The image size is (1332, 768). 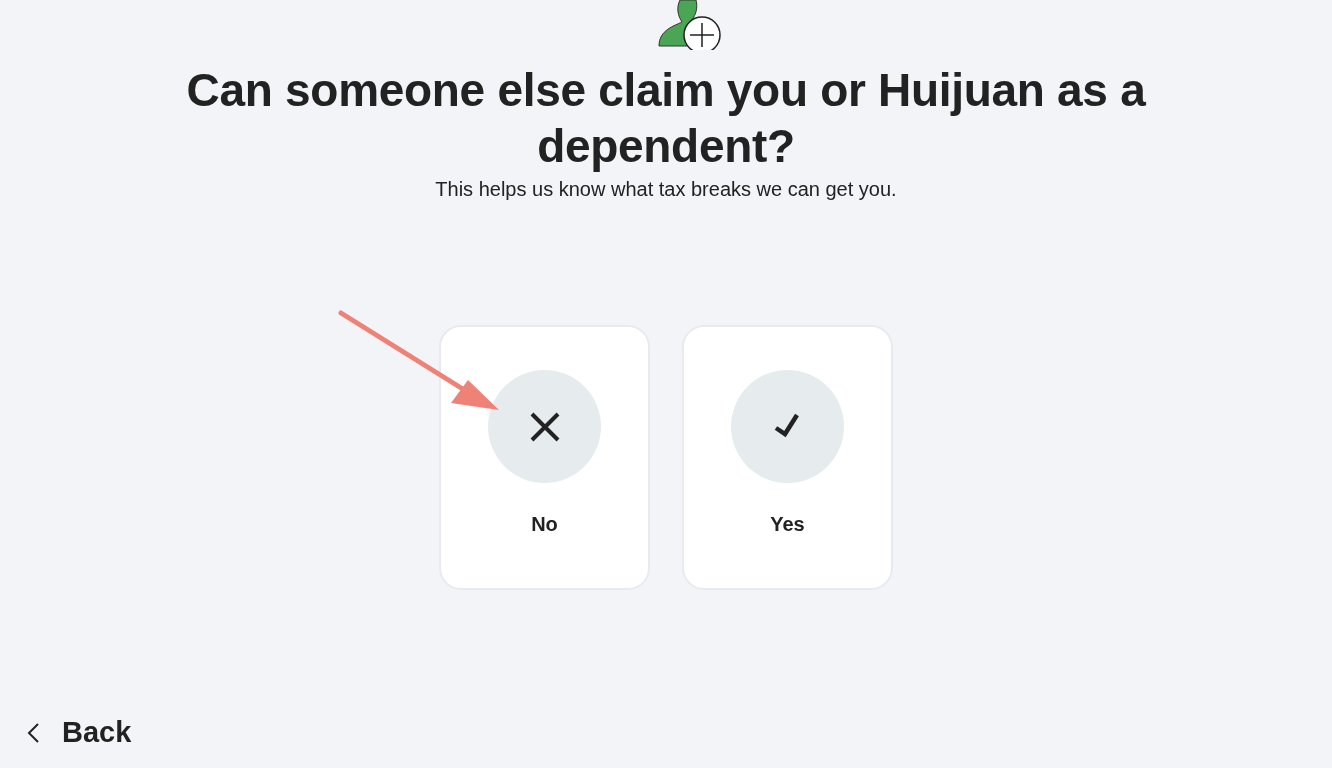 I want to click on back-button: Back, so click(x=79, y=732).